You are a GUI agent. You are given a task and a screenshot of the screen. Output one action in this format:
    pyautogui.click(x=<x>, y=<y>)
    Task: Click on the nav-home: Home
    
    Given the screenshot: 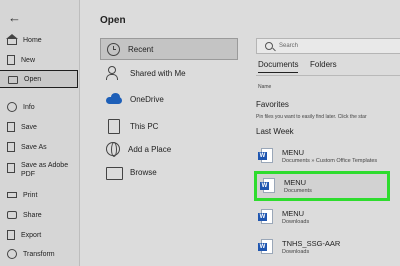 What is the action you would take?
    pyautogui.click(x=40, y=40)
    